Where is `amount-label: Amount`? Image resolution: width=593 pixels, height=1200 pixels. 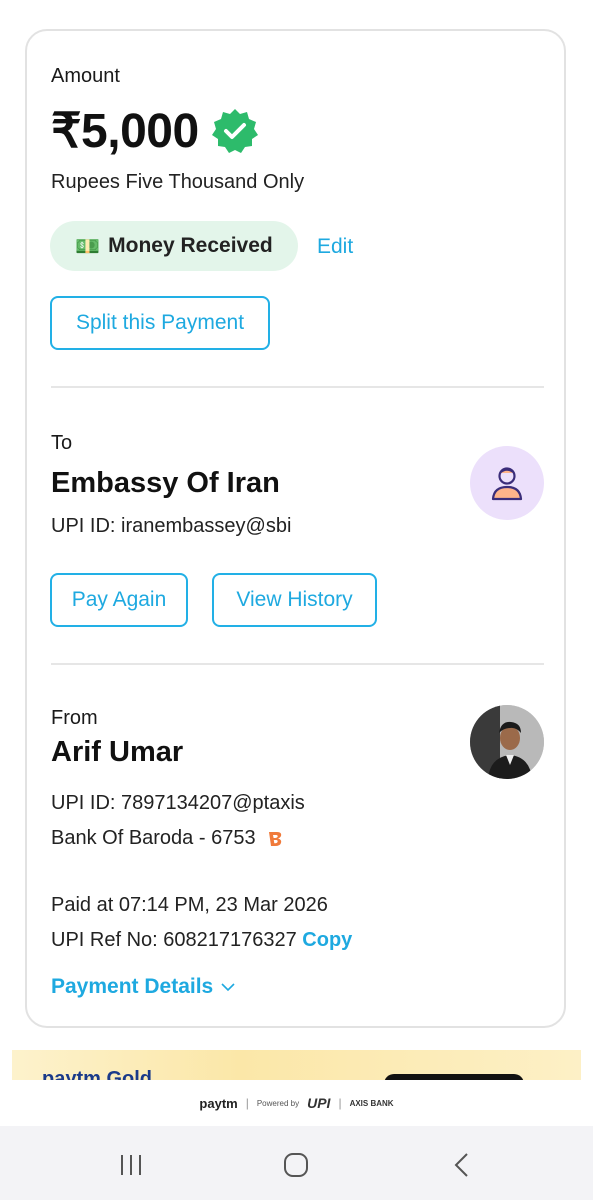
amount-label: Amount is located at coordinates (85, 76).